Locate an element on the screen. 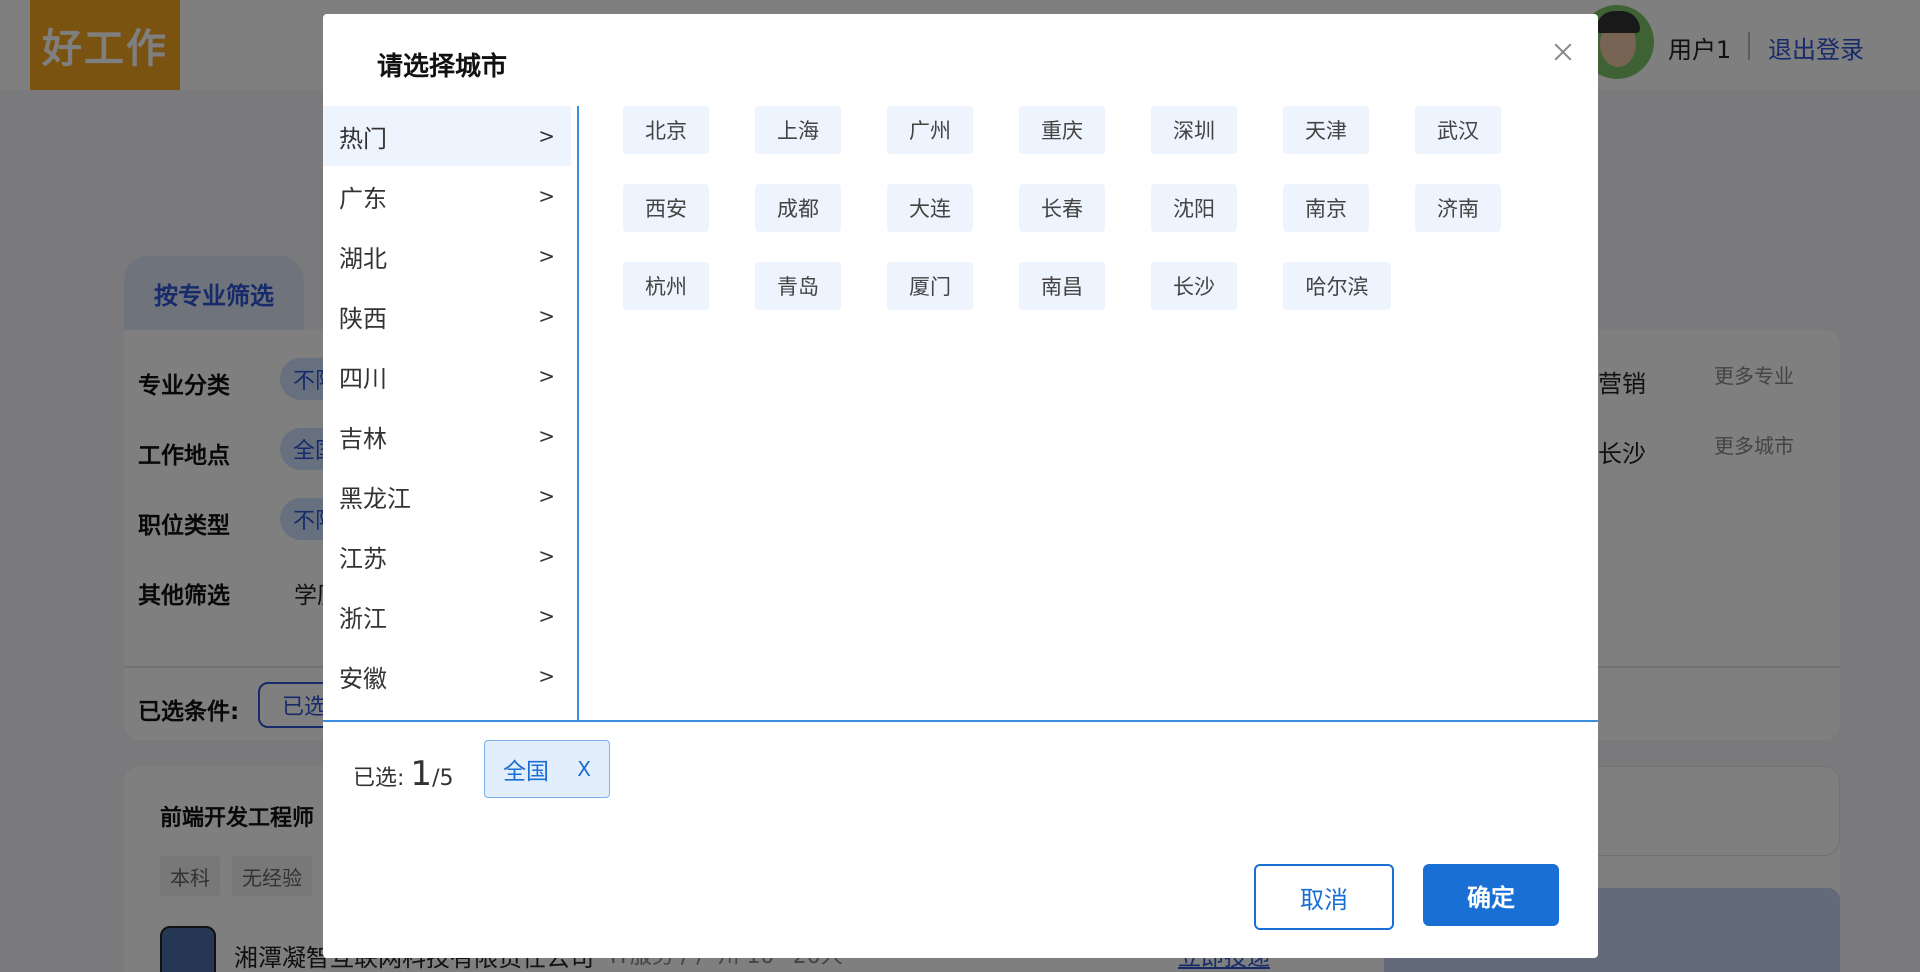 This screenshot has width=1920, height=972. province-item-heilongjiang: 黑龙江 > is located at coordinates (447, 496).